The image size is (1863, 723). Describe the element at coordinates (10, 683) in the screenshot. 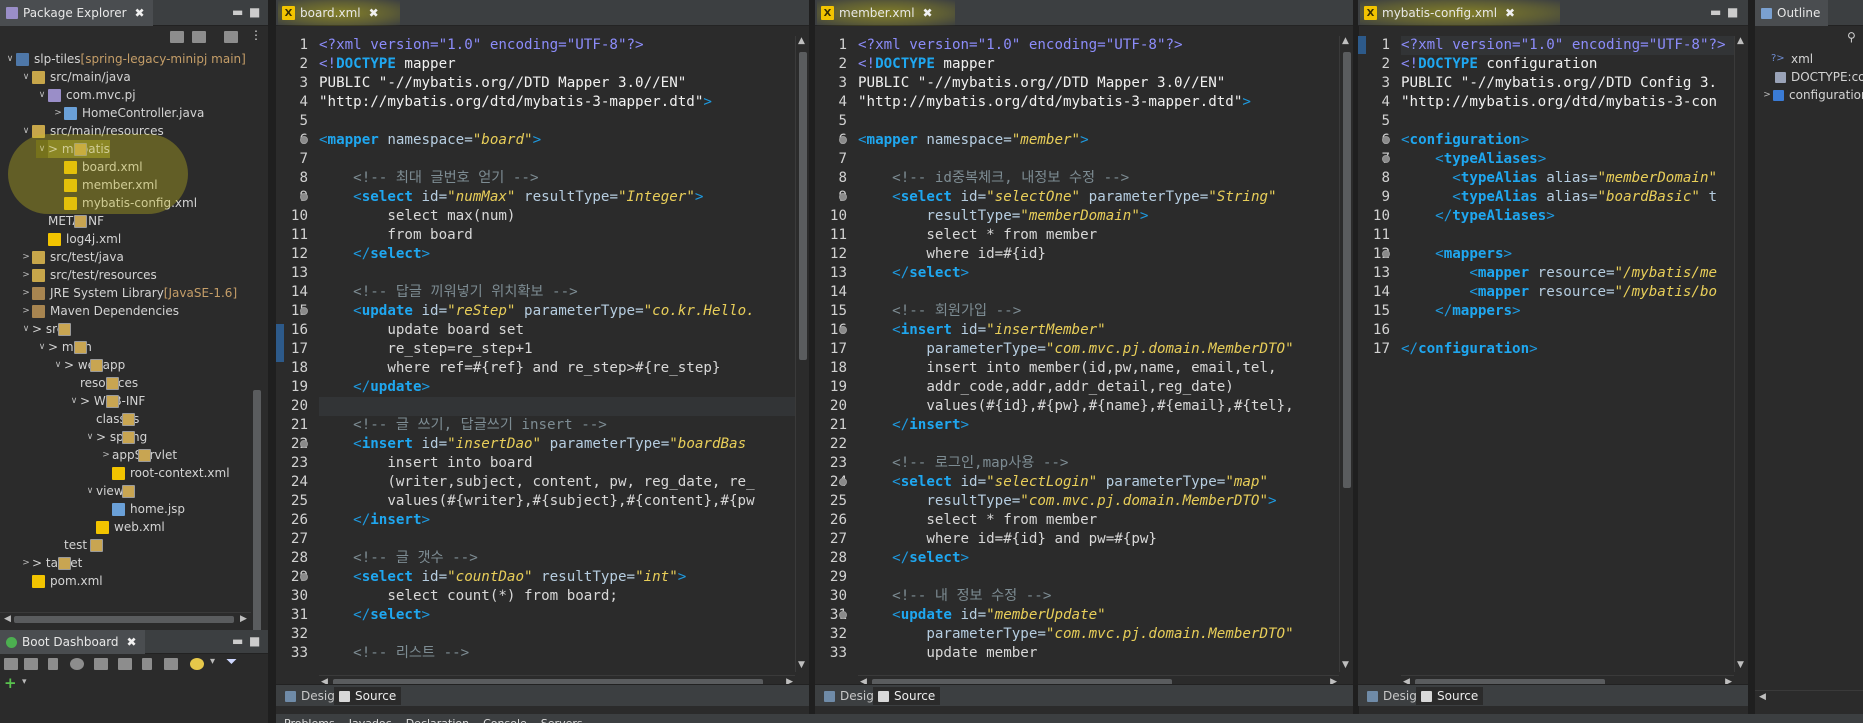

I see `add-icon: +` at that location.